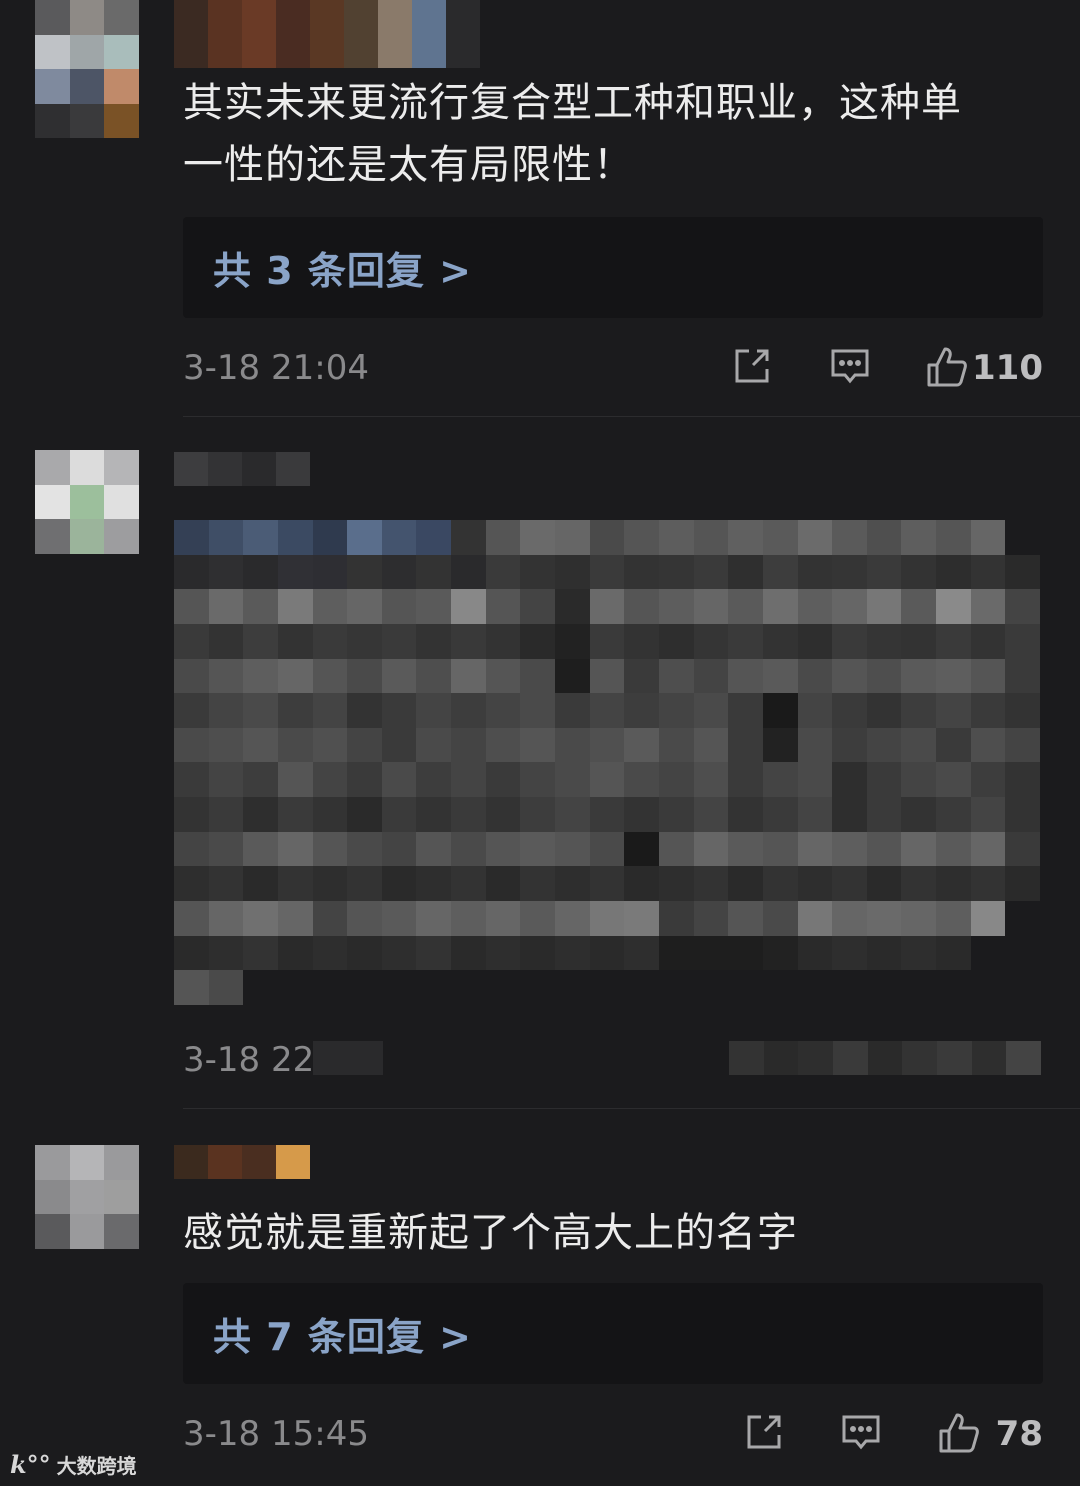 The height and width of the screenshot is (1486, 1080). Describe the element at coordinates (1019, 1434) in the screenshot. I see `like-count: 78` at that location.